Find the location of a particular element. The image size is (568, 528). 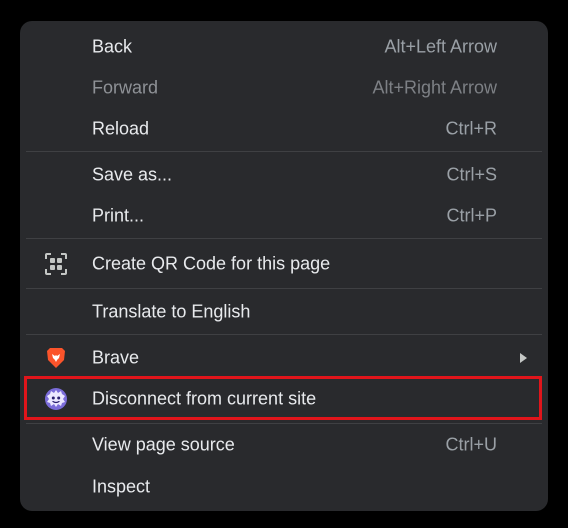

menu-item-print: Print... Ctrl+P is located at coordinates (284, 216).